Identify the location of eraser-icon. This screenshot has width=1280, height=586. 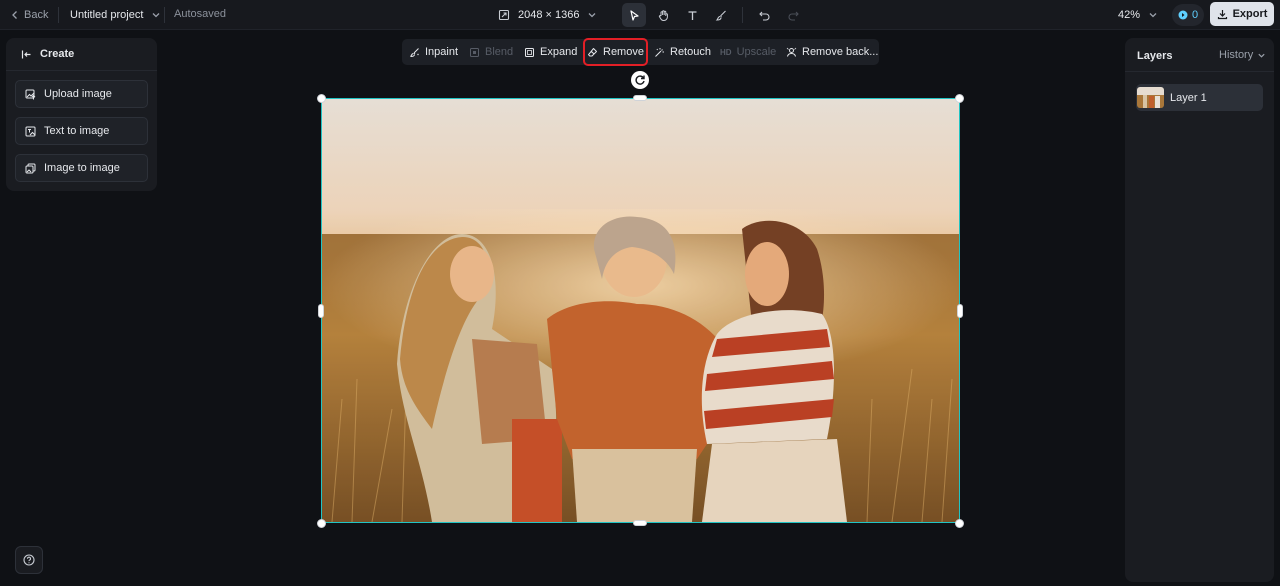
(592, 51).